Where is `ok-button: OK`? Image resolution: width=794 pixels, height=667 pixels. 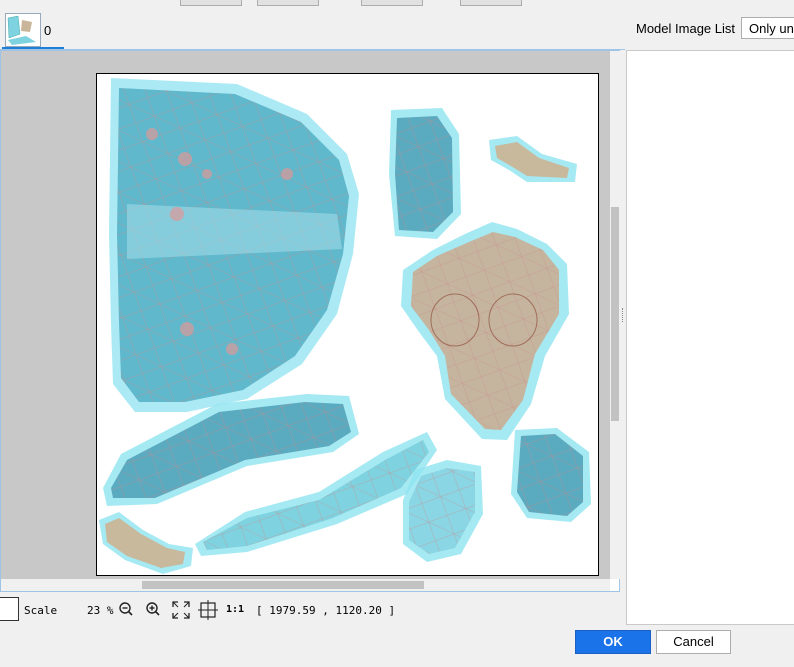 ok-button: OK is located at coordinates (613, 642).